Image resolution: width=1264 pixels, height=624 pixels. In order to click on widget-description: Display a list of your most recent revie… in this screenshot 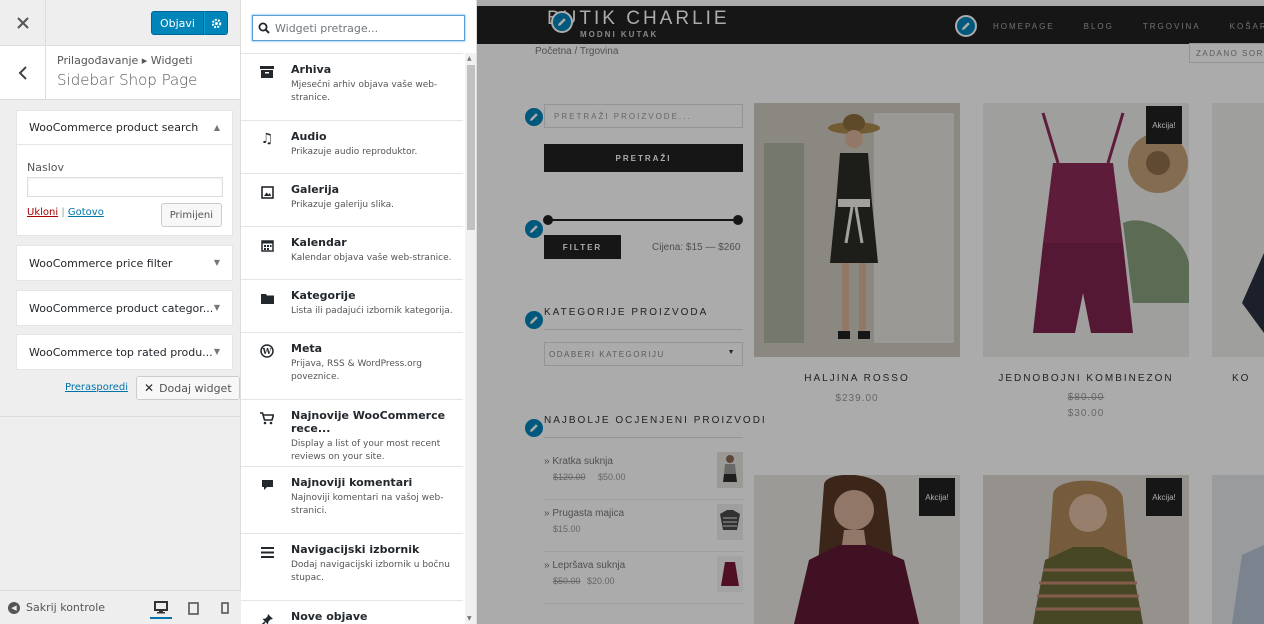, I will do `click(366, 450)`.